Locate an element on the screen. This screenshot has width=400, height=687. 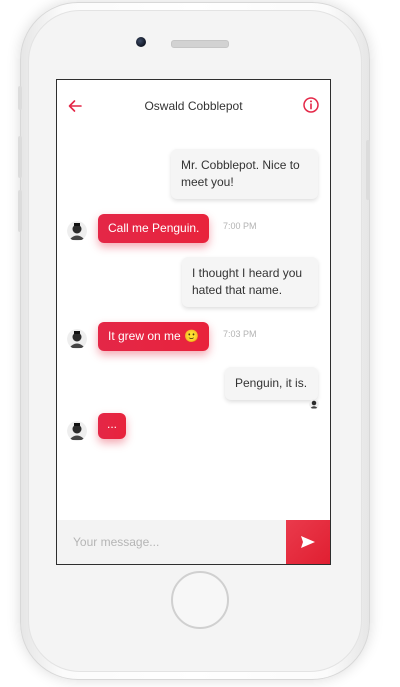
send-button is located at coordinates (308, 542).